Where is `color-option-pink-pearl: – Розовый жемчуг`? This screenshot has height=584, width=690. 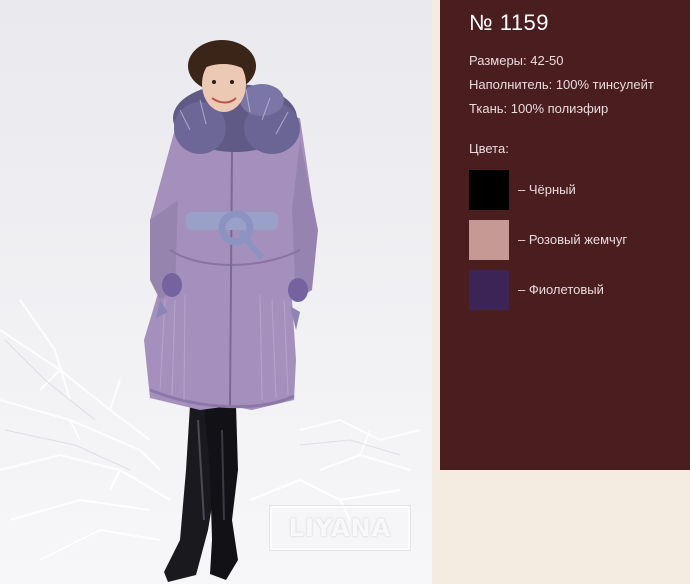 color-option-pink-pearl: – Розовый жемчуг is located at coordinates (579, 240).